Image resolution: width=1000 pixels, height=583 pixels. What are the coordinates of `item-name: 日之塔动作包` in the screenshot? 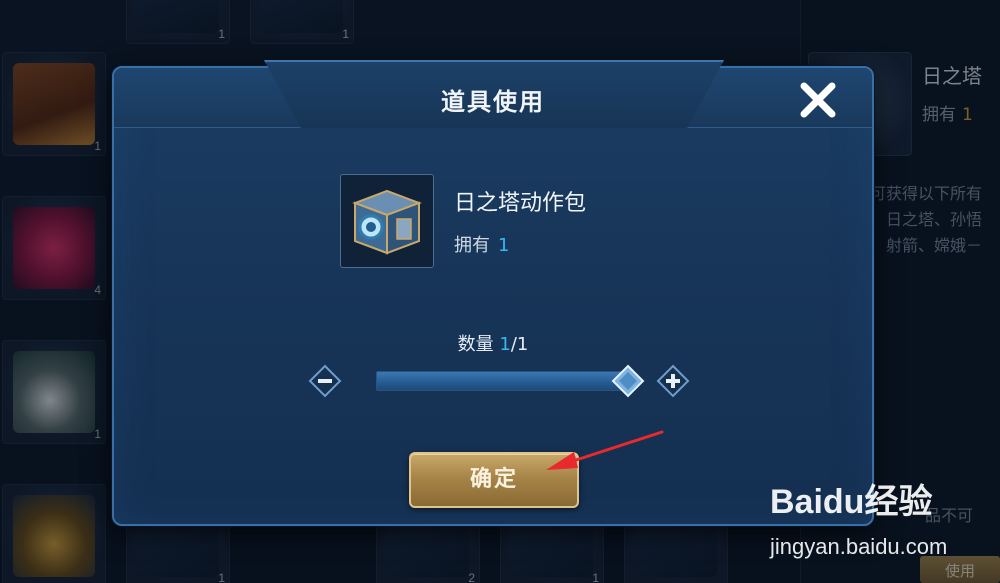 It's located at (520, 203).